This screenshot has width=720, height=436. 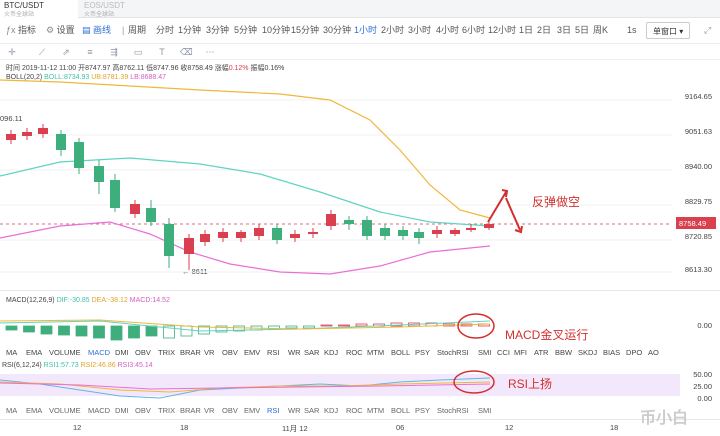 I want to click on indicator-tab: MA, so click(x=11, y=352).